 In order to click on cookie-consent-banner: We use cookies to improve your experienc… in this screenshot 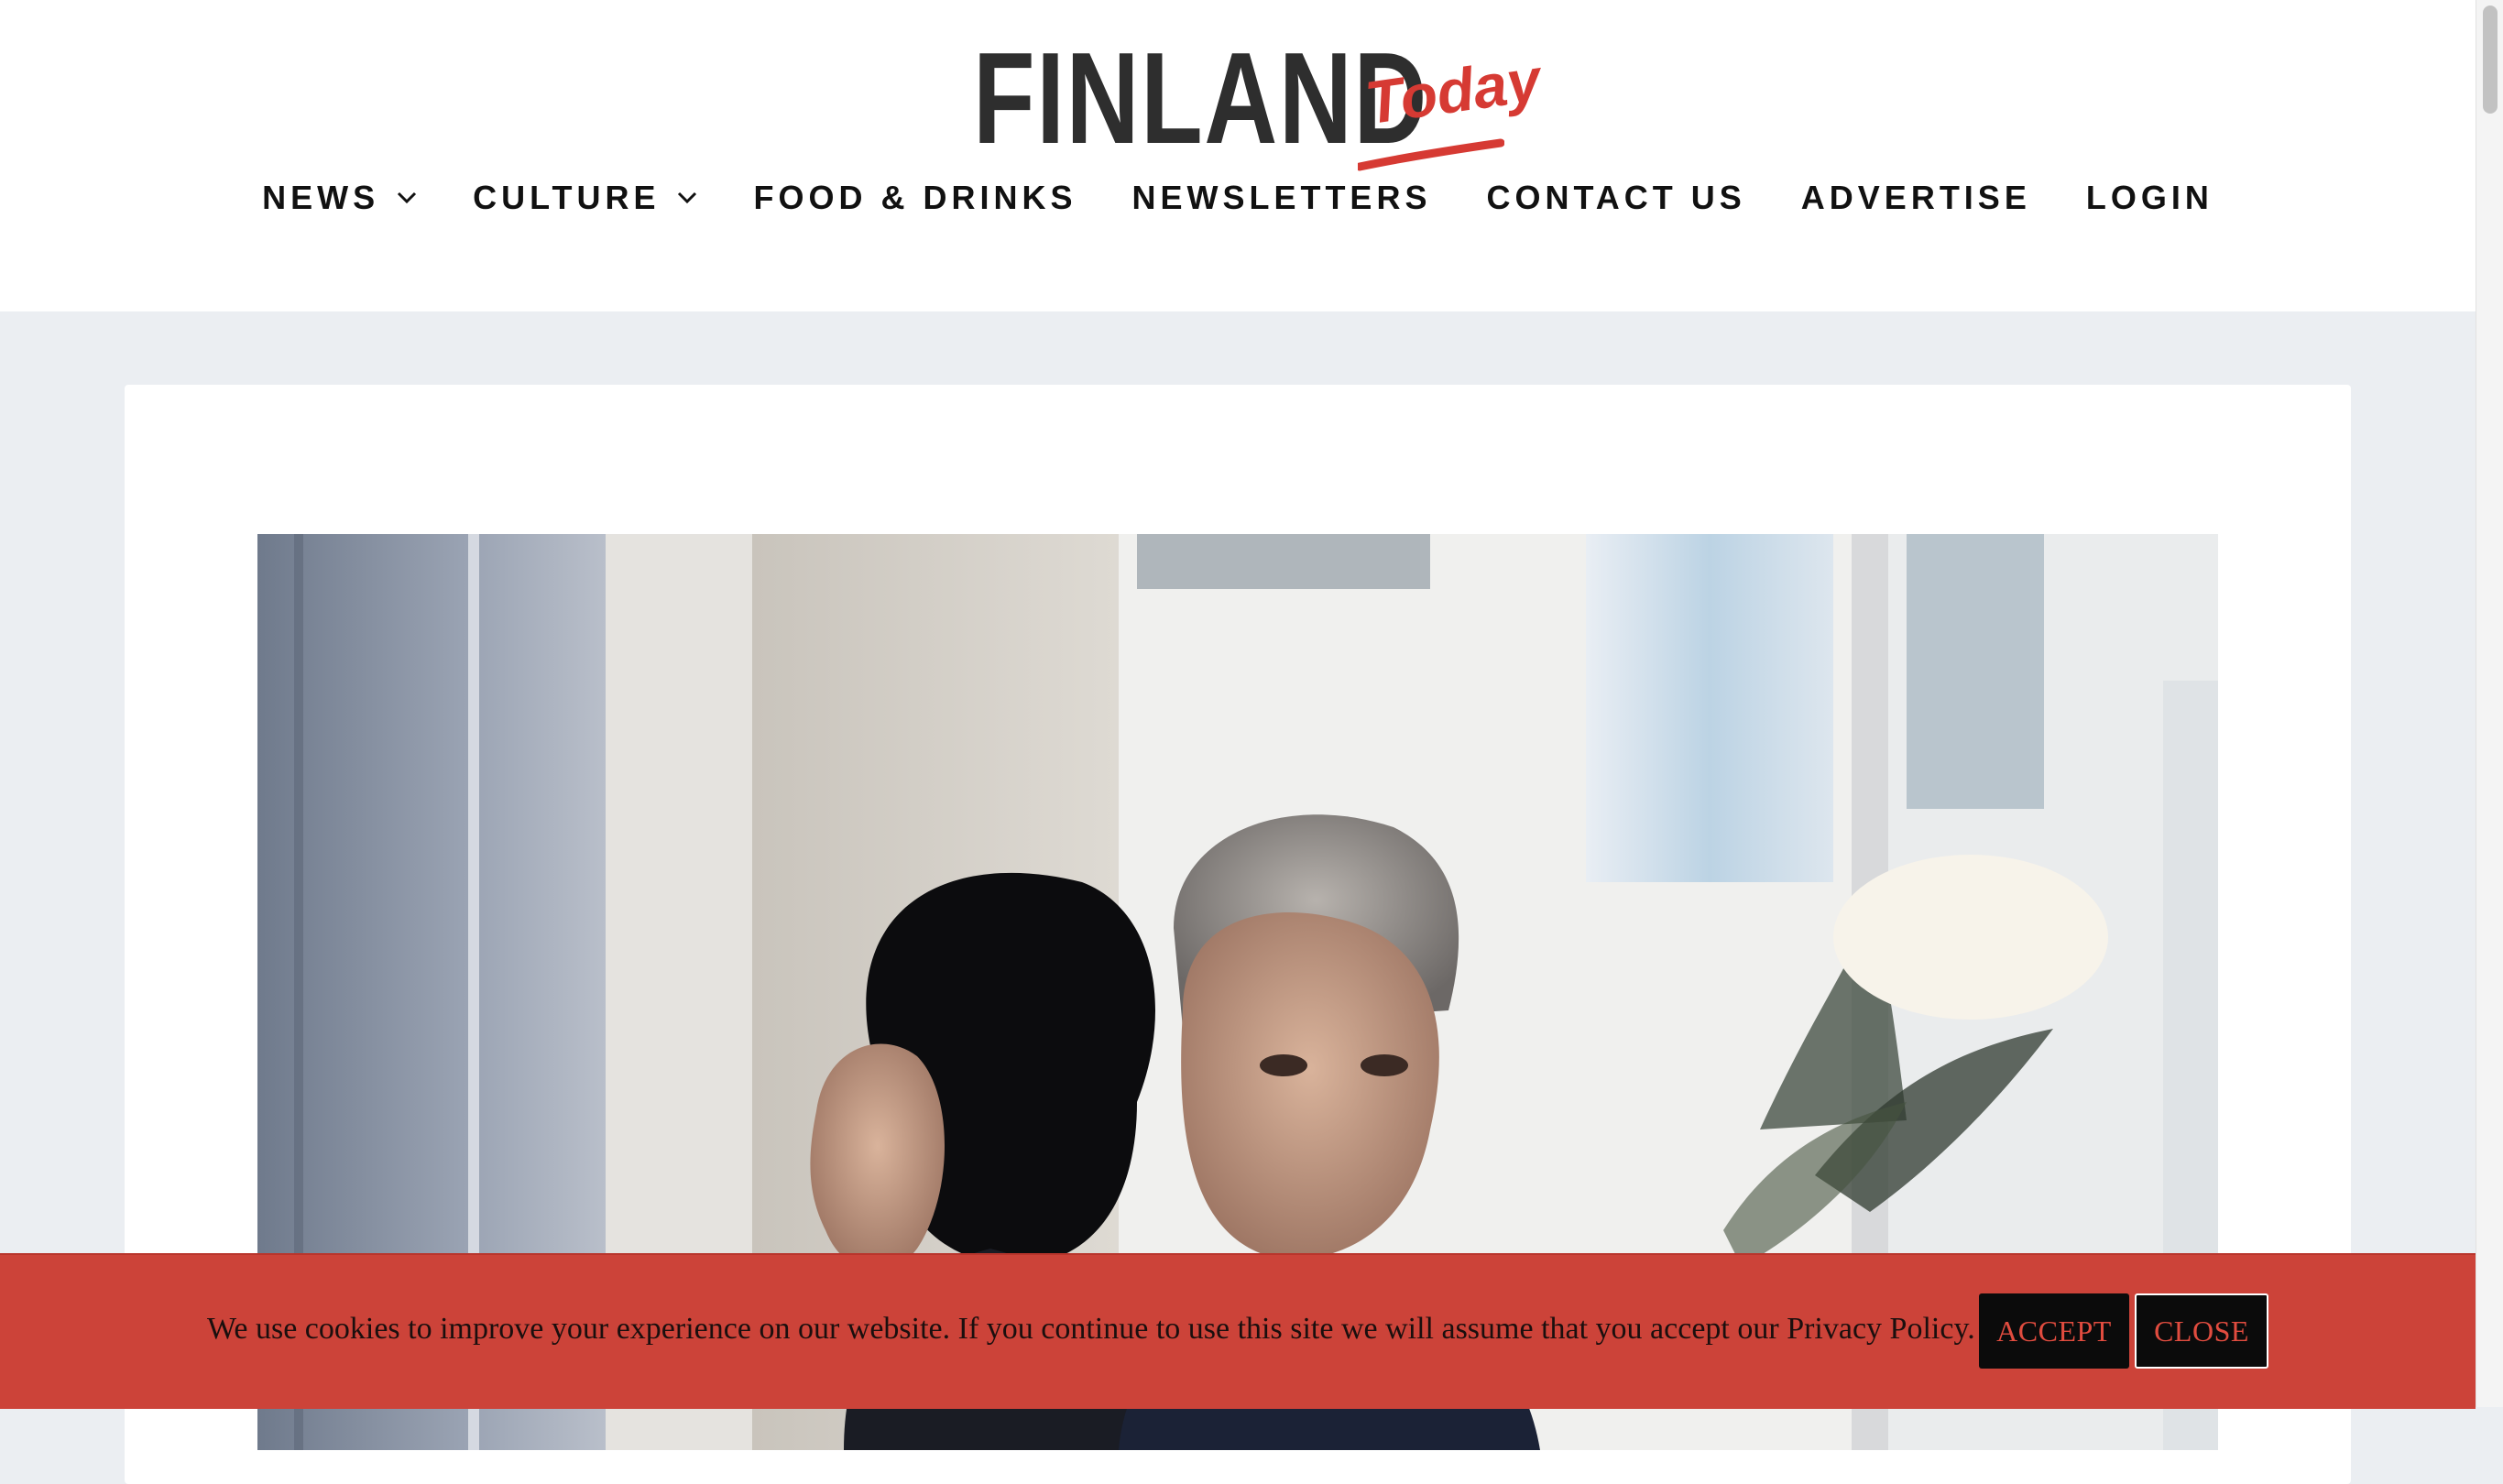, I will do `click(1238, 1331)`.